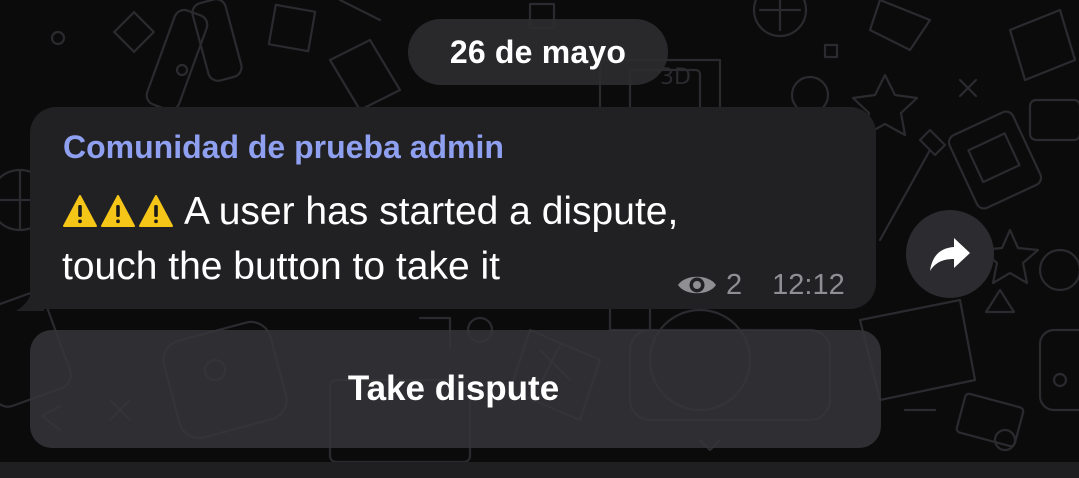  What do you see at coordinates (283, 147) in the screenshot?
I see `sender-name: Comunidad de prueba admin` at bounding box center [283, 147].